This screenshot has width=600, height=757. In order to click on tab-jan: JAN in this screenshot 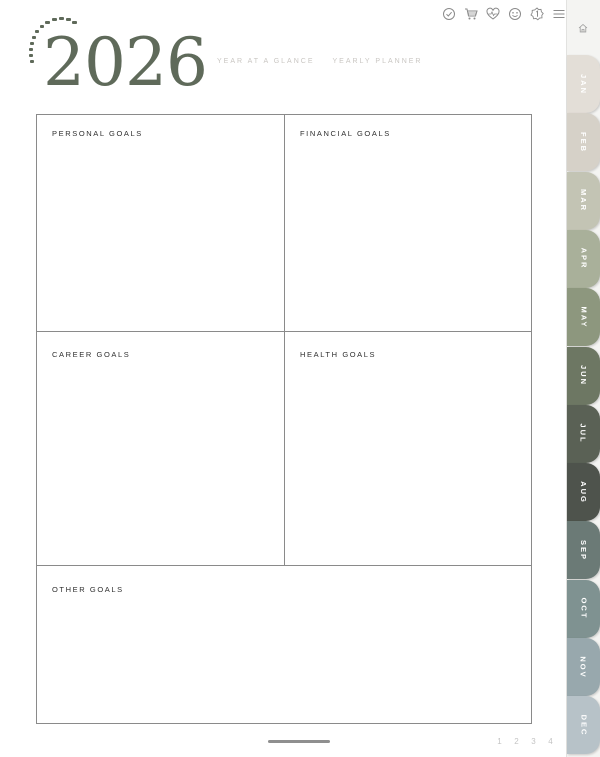, I will do `click(583, 84)`.